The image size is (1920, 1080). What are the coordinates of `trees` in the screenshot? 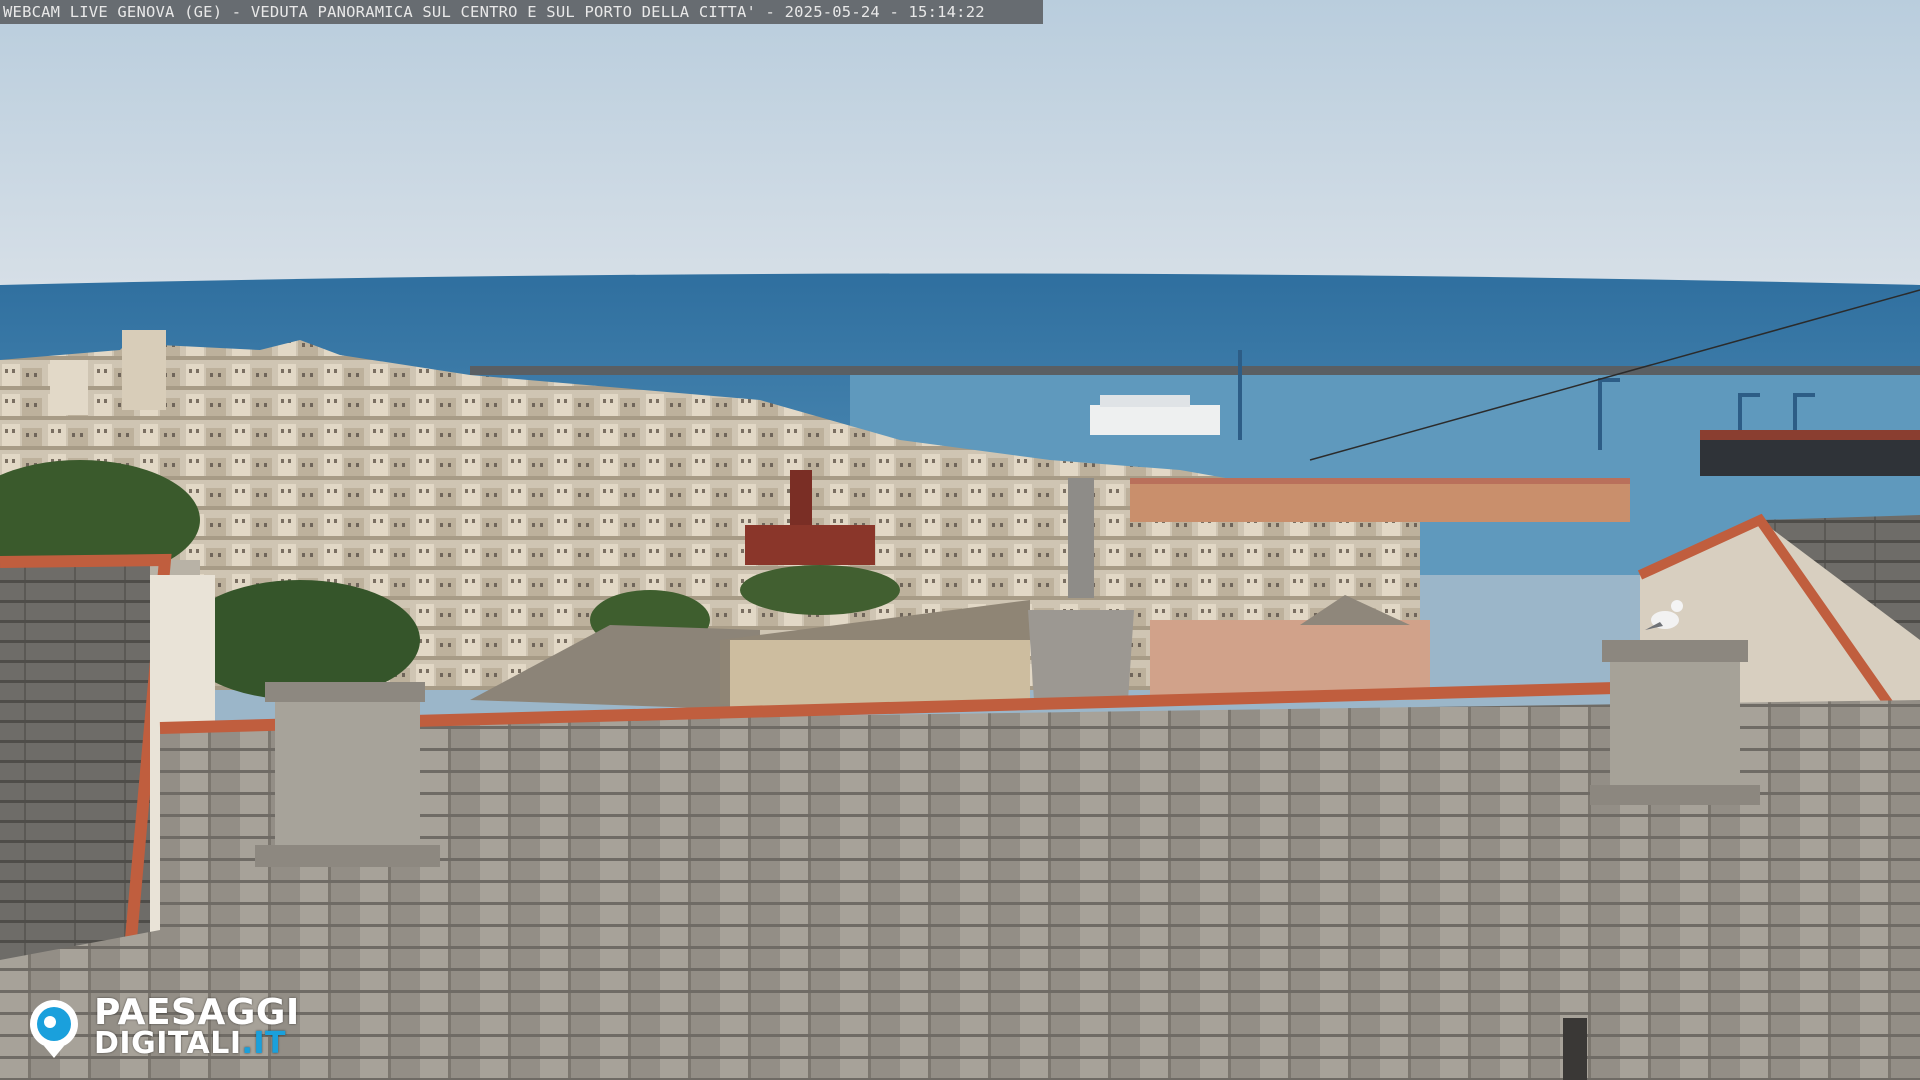 It's located at (820, 590).